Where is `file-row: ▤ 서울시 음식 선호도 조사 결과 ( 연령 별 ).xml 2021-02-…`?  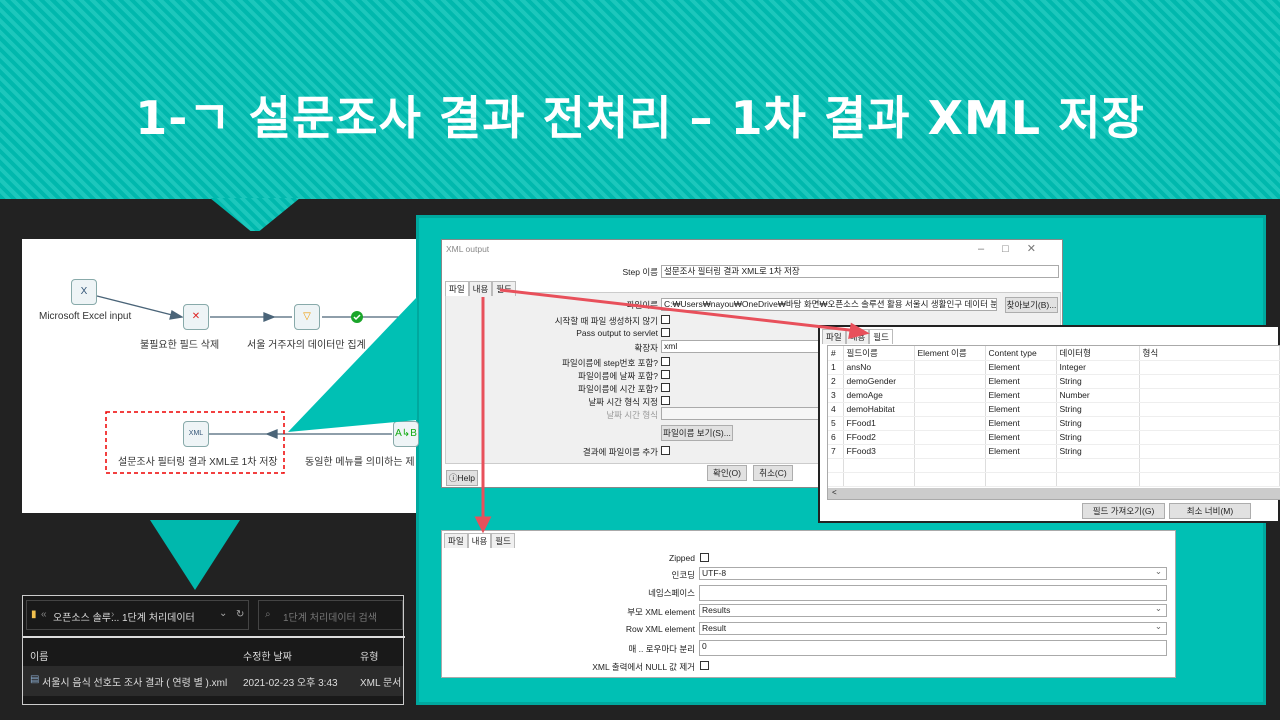
file-row: ▤ 서울시 음식 선호도 조사 결과 ( 연령 별 ).xml 2021-02-… is located at coordinates (213, 681).